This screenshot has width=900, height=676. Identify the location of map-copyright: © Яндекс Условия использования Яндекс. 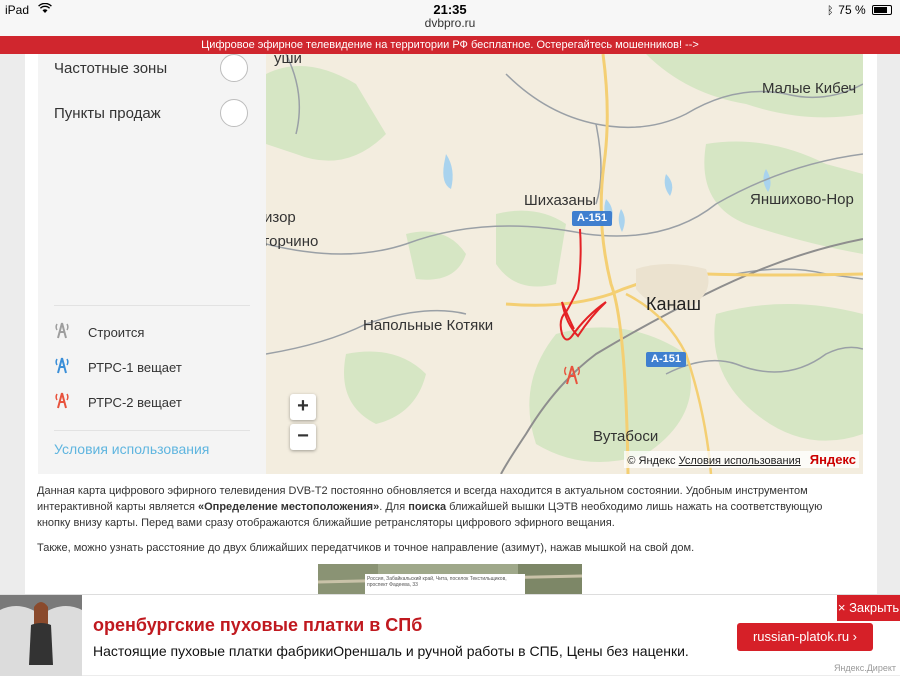
(741, 459).